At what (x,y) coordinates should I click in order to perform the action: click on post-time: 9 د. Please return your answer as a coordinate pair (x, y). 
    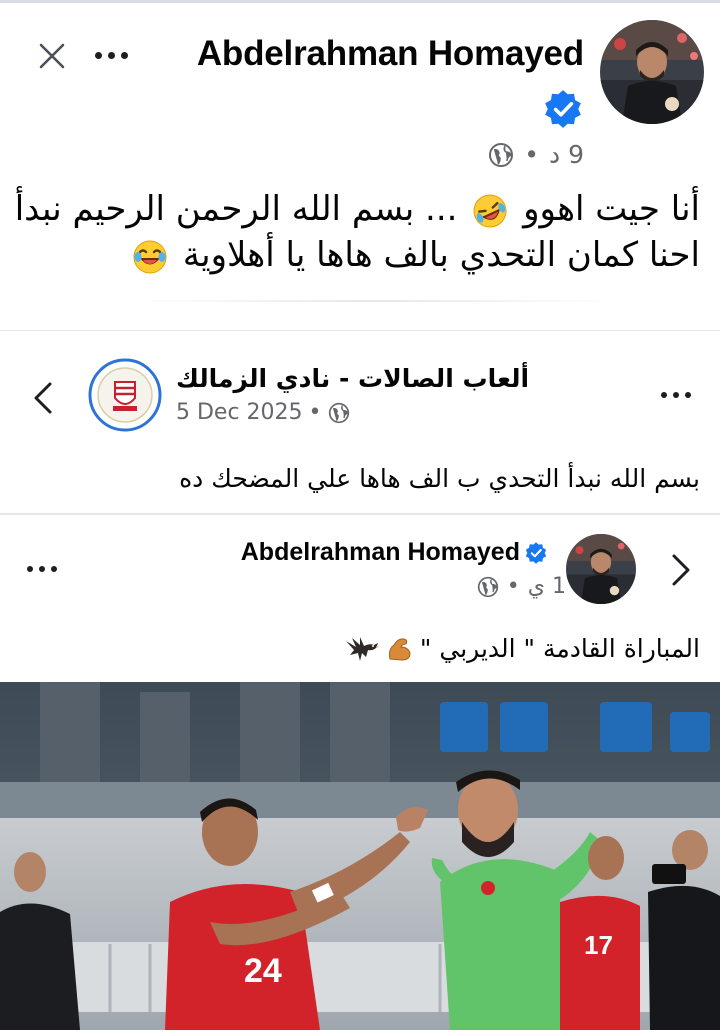
    Looking at the image, I should click on (566, 154).